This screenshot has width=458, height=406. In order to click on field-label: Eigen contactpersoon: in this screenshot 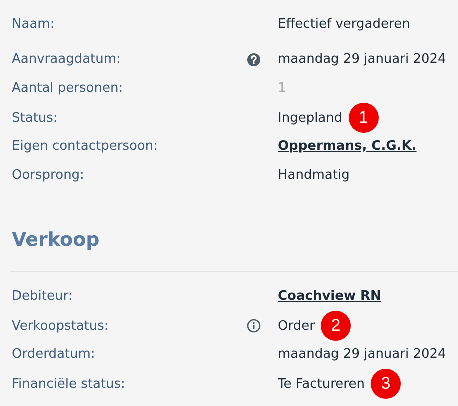, I will do `click(85, 146)`.